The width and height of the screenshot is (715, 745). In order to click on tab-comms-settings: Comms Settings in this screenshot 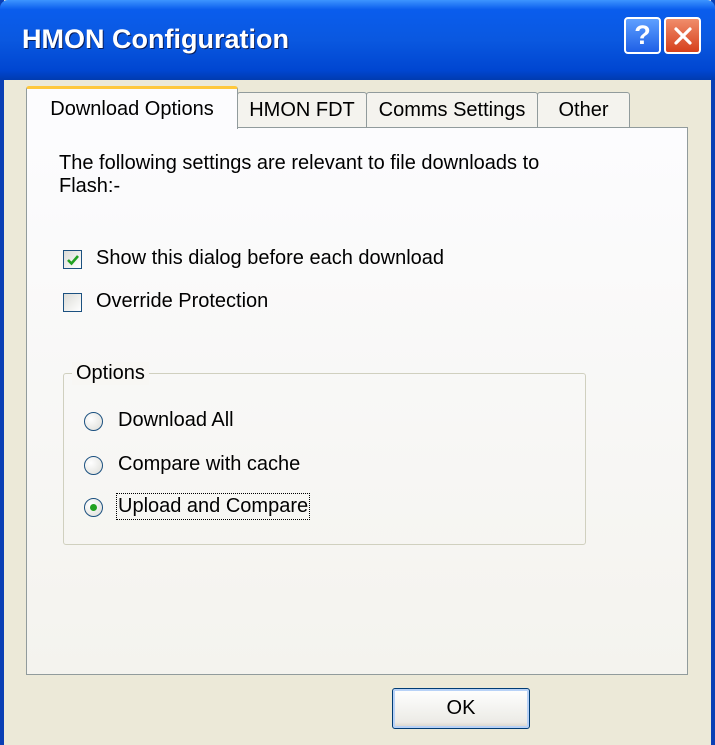, I will do `click(452, 110)`.